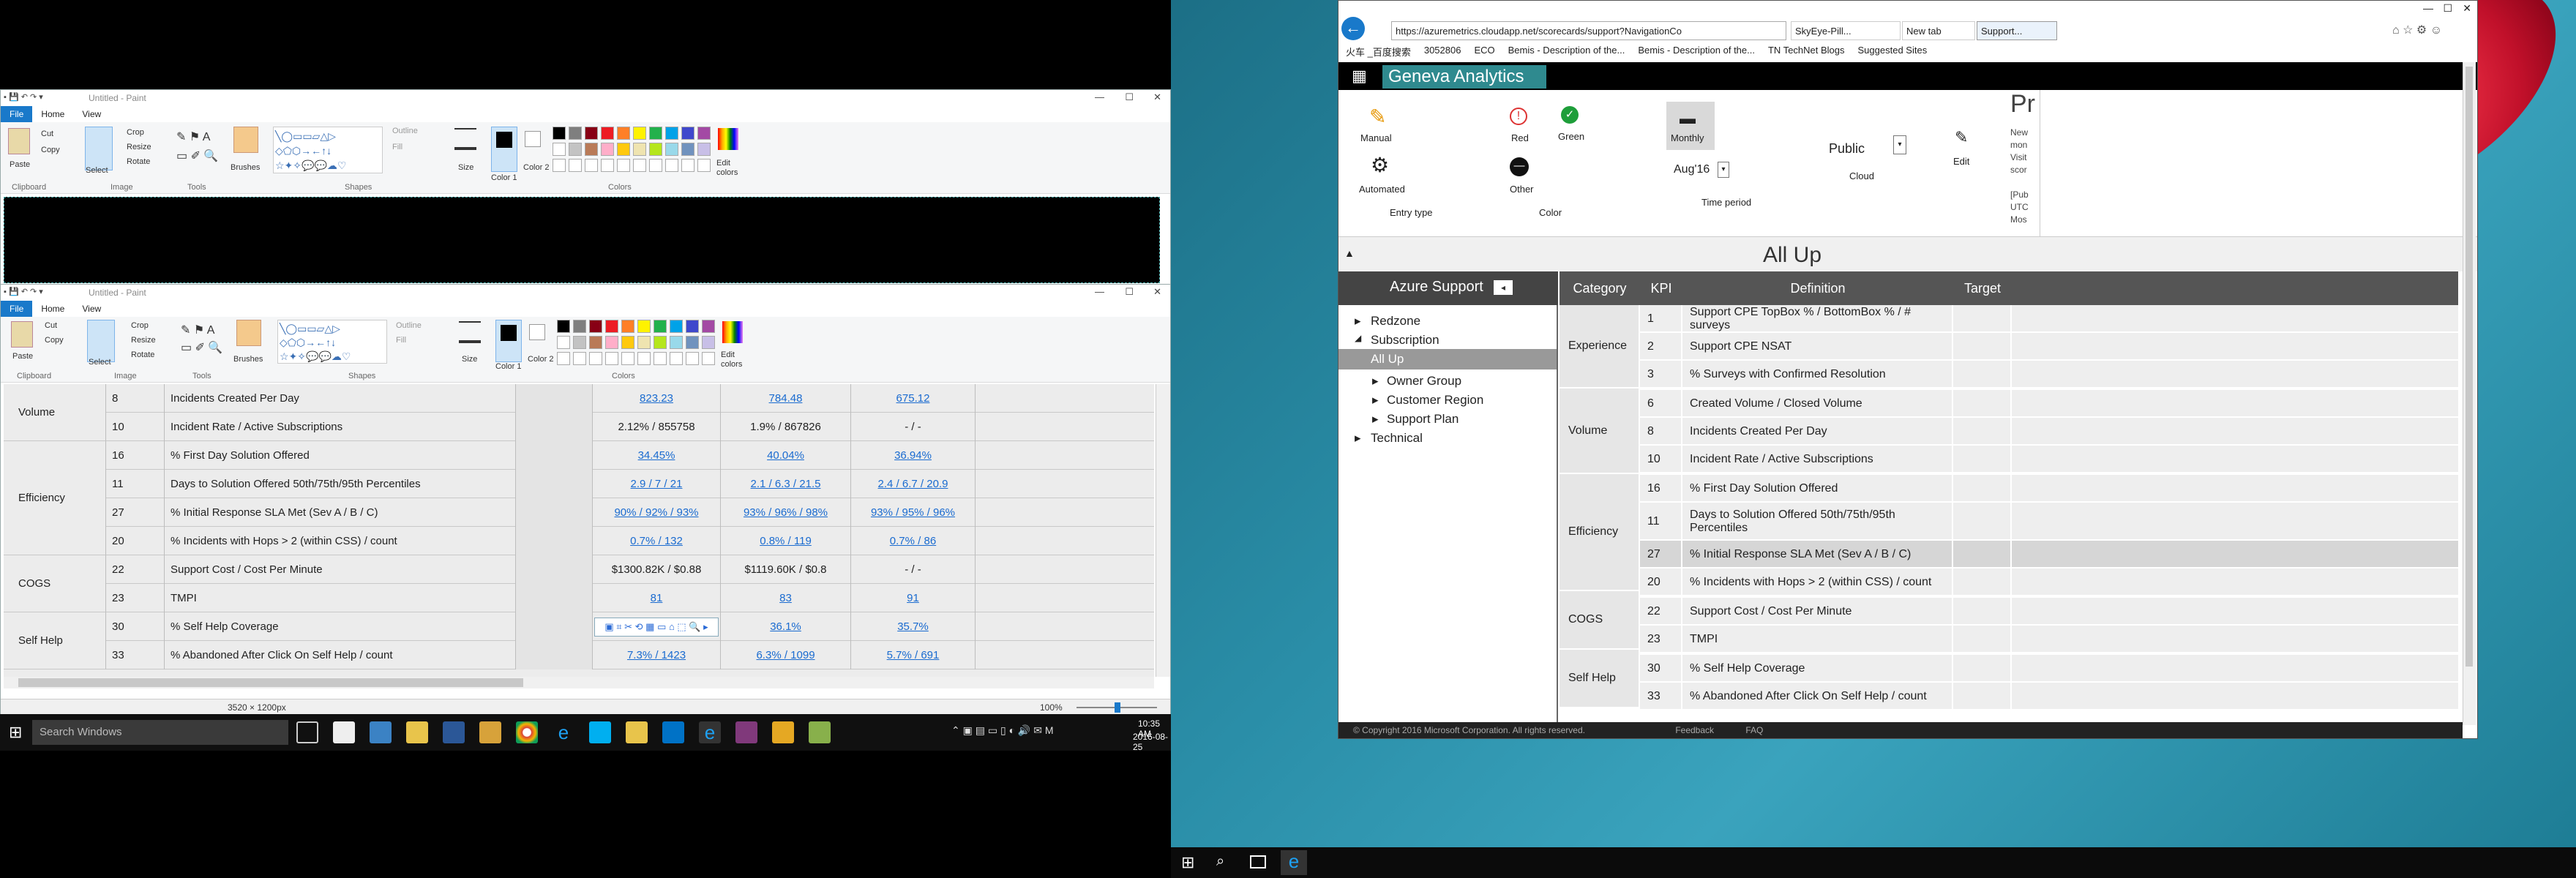 The image size is (2576, 878). I want to click on monthly-button: ▬ Monthly, so click(1690, 126).